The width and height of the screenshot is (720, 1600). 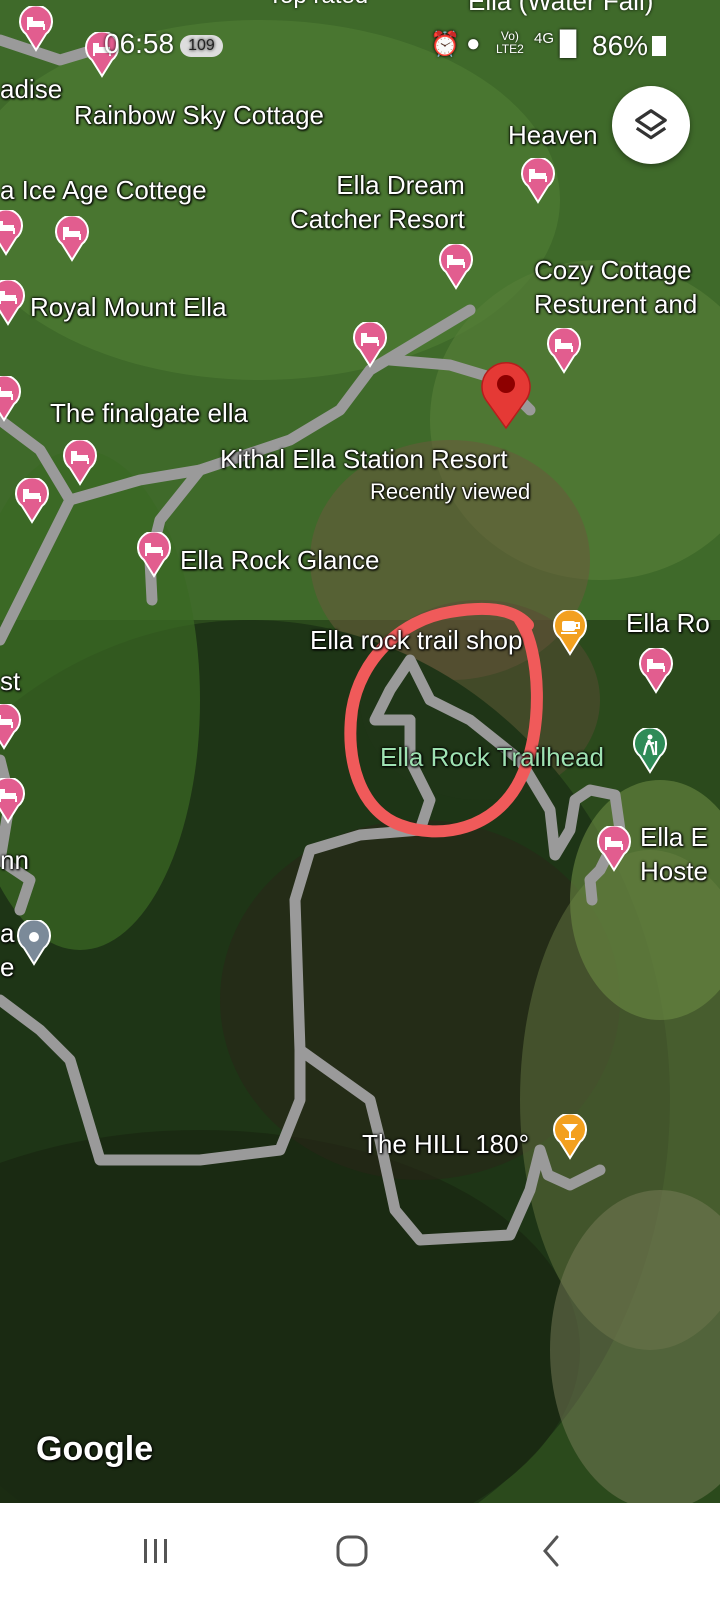 I want to click on layers-icon, so click(x=651, y=124).